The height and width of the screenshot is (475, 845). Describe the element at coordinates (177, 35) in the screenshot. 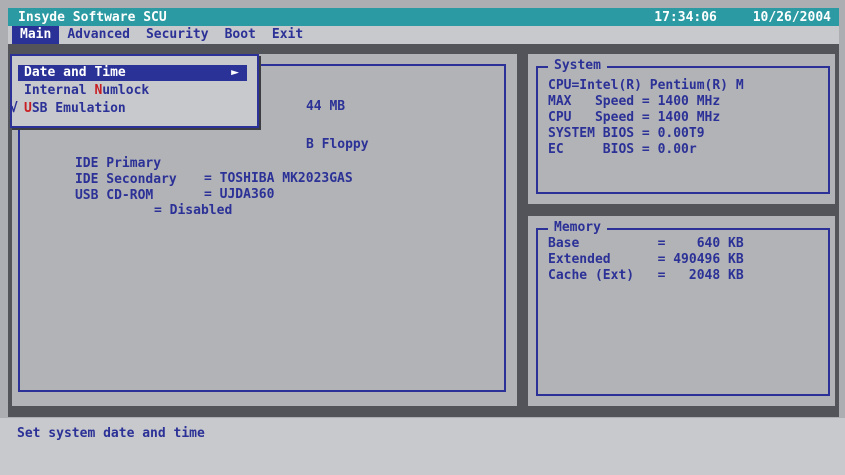

I see `menu-security: Security` at that location.